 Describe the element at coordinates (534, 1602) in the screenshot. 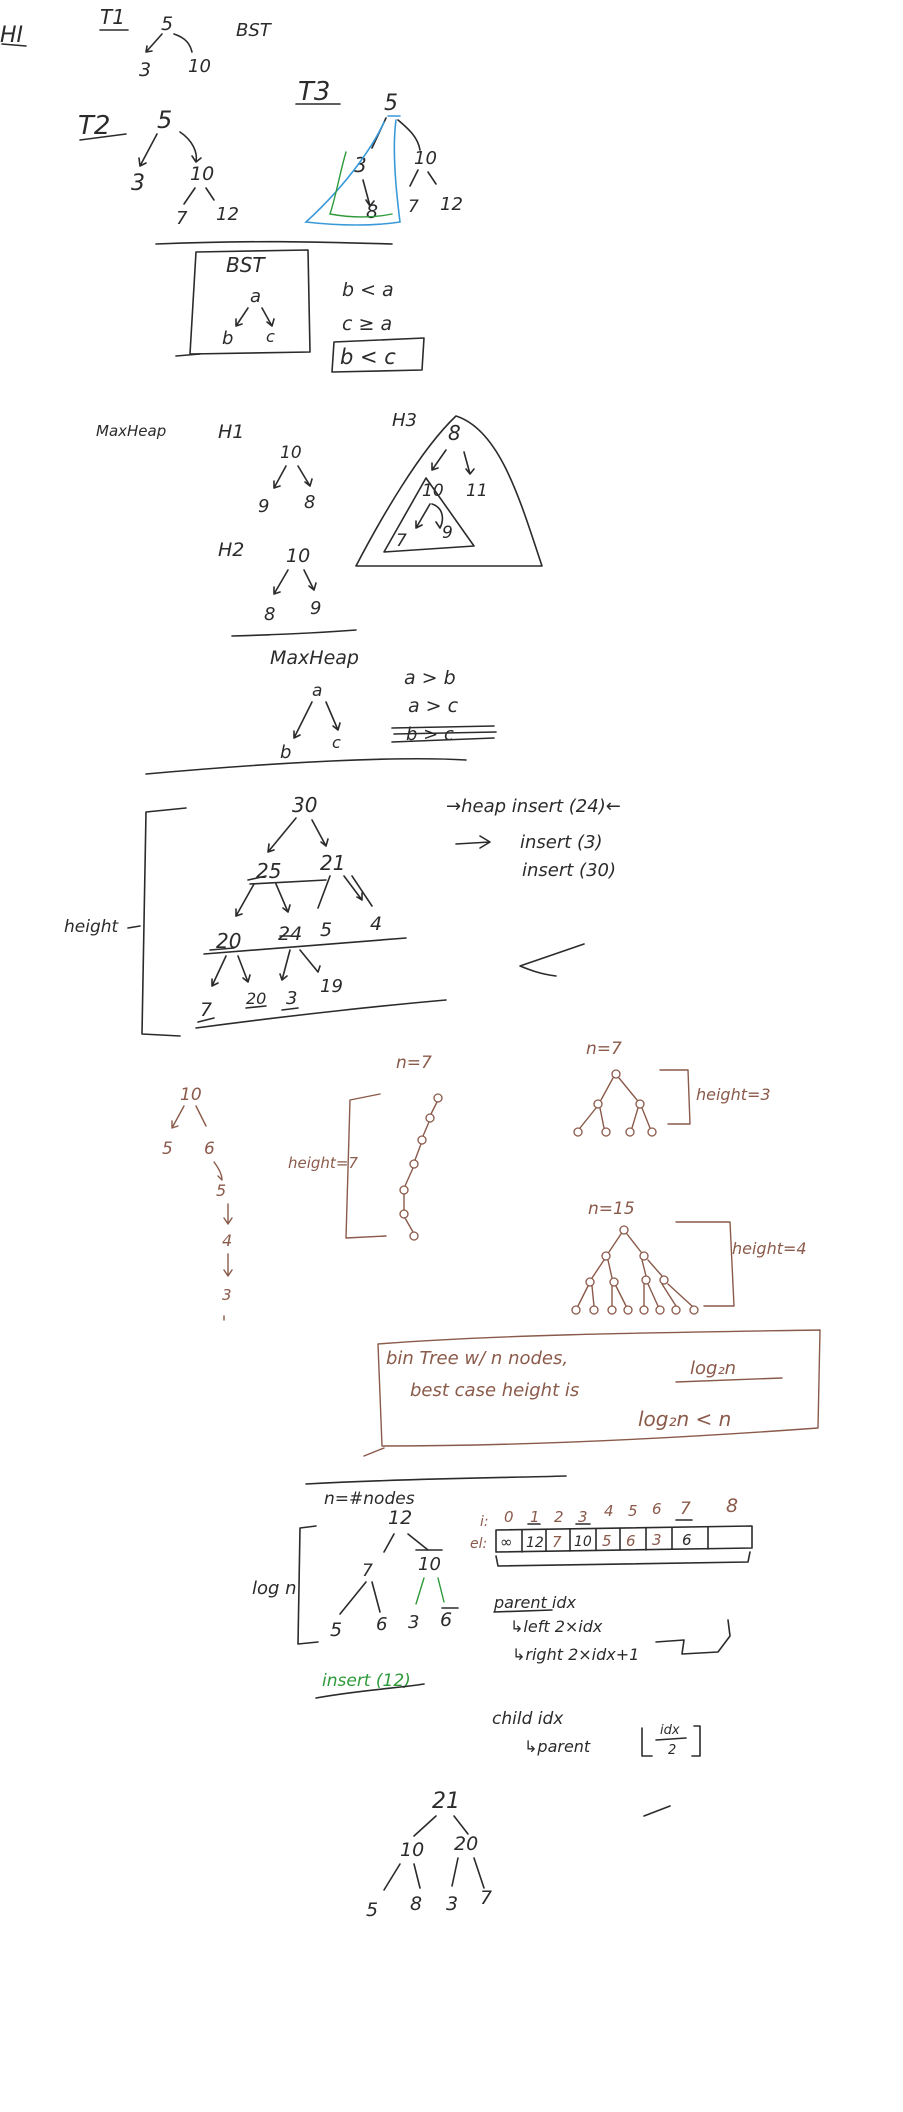

I see `parent-idx-label: parent idx` at that location.